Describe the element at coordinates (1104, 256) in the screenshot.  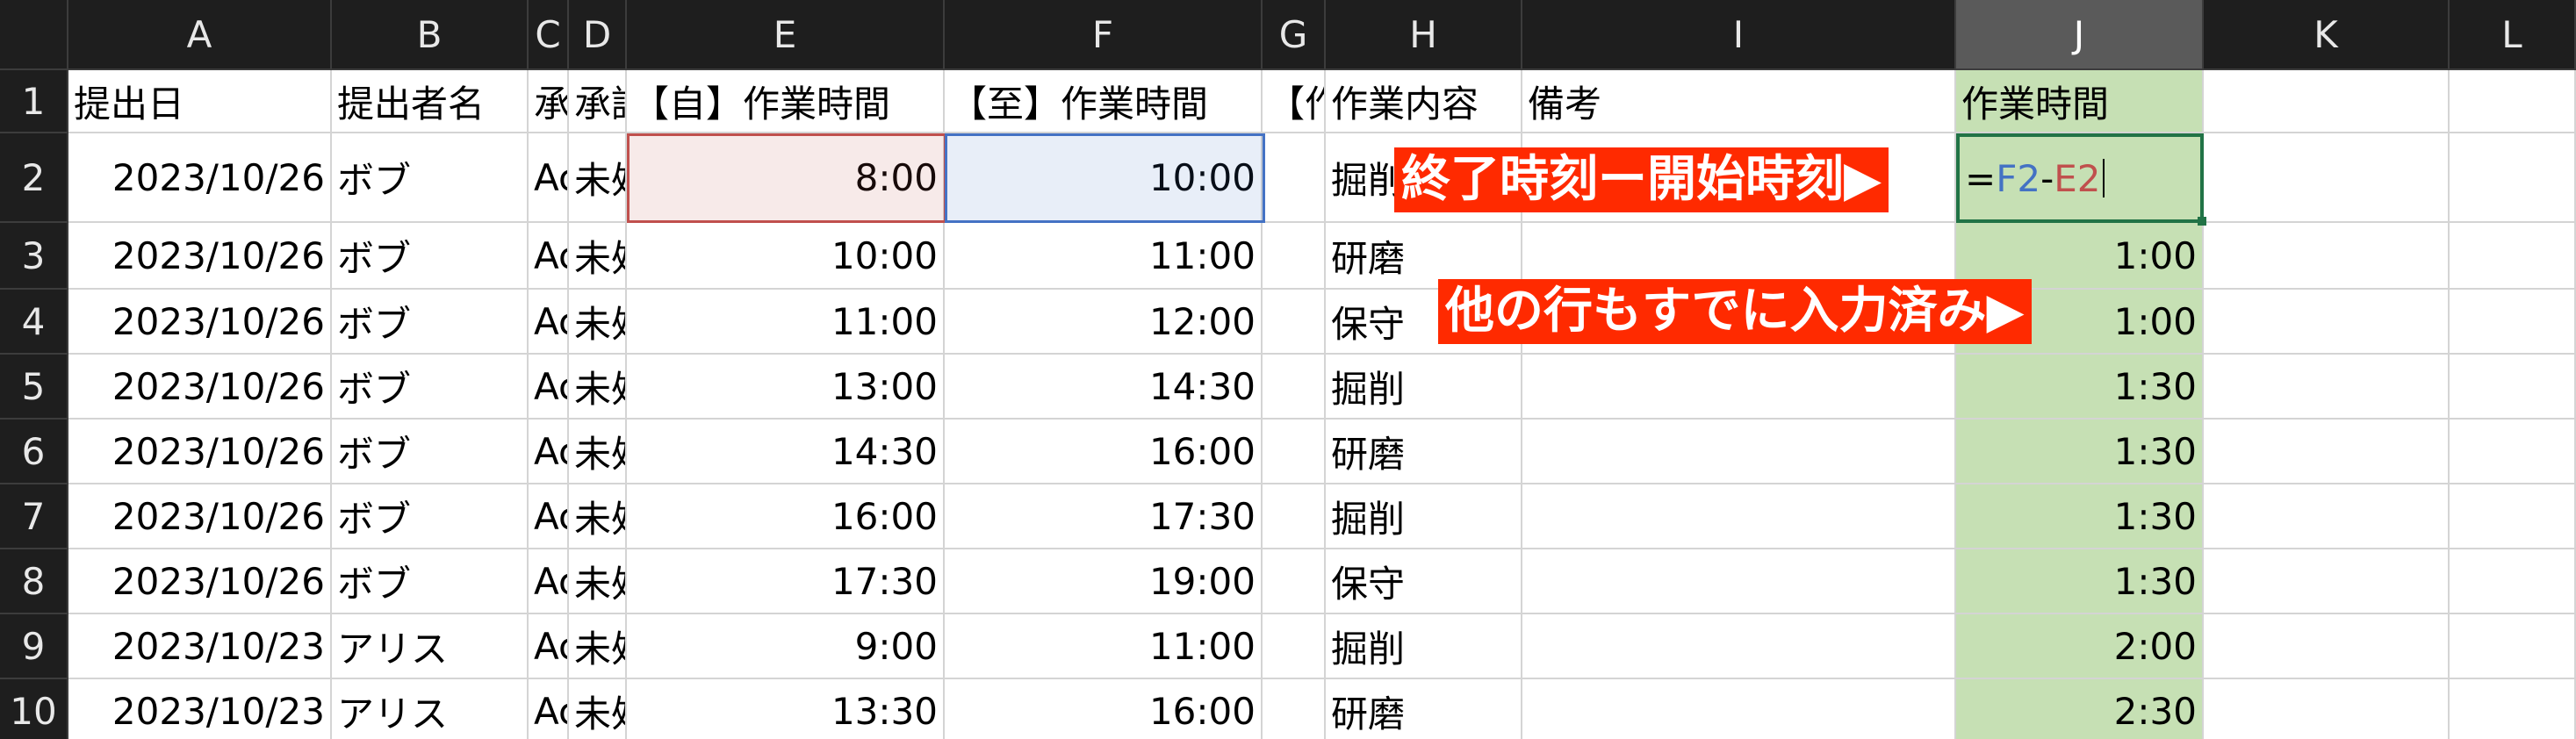
I see `cell-f3: 11:00` at that location.